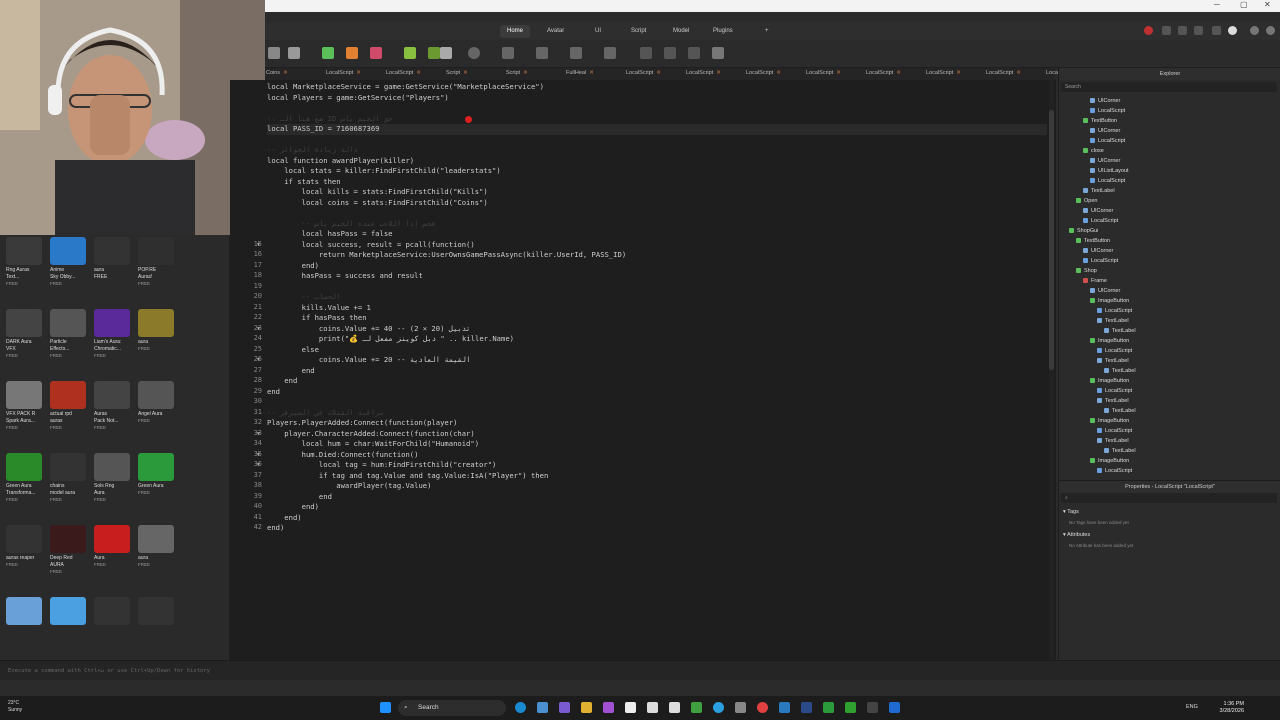 Image resolution: width=1280 pixels, height=720 pixels. Describe the element at coordinates (468, 119) in the screenshot. I see `breakpoint-icon` at that location.